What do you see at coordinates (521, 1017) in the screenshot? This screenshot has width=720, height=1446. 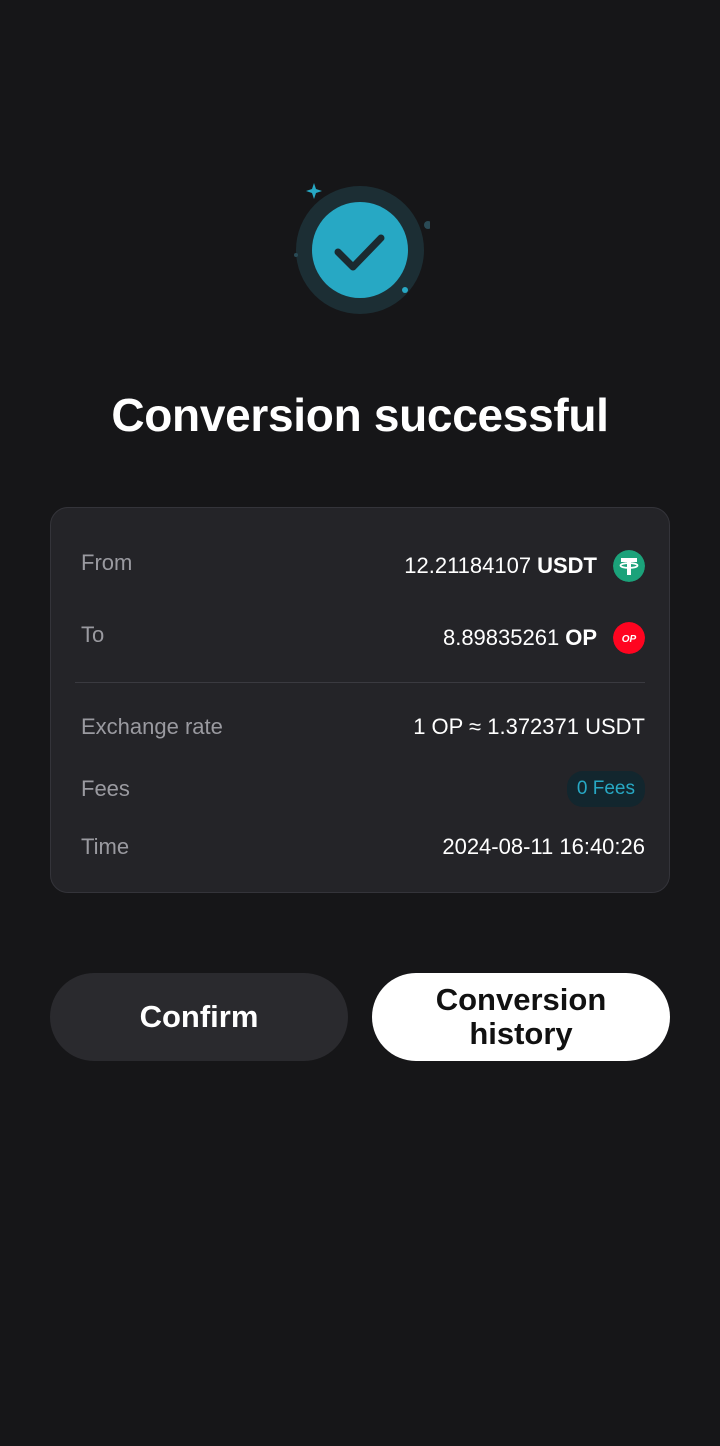 I see `conversion-history-button: Conversion history` at bounding box center [521, 1017].